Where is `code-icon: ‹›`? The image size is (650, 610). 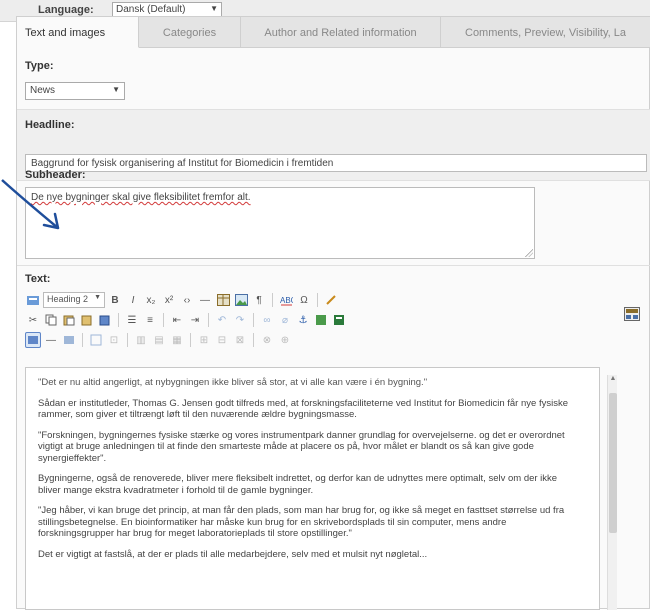
code-icon: ‹› is located at coordinates (187, 300).